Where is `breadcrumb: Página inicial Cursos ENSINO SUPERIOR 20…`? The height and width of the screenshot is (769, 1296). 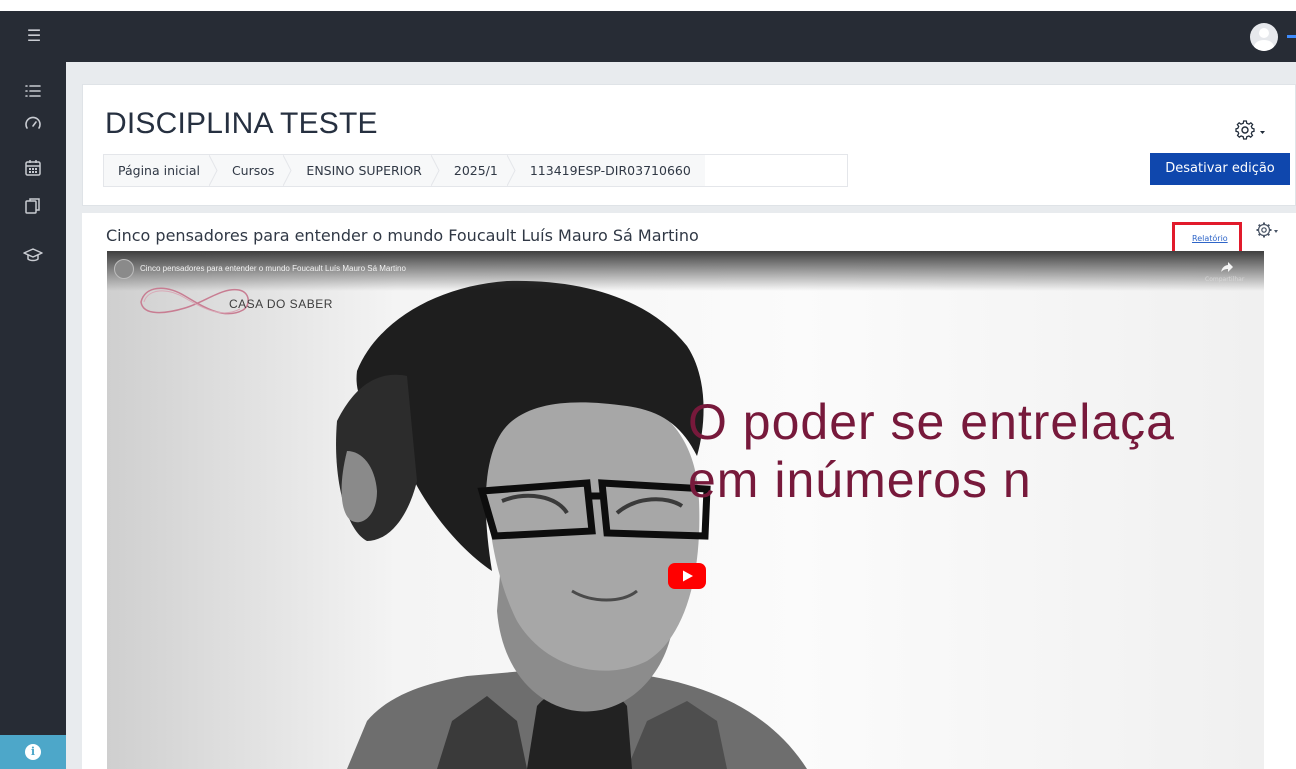 breadcrumb: Página inicial Cursos ENSINO SUPERIOR 20… is located at coordinates (475, 170).